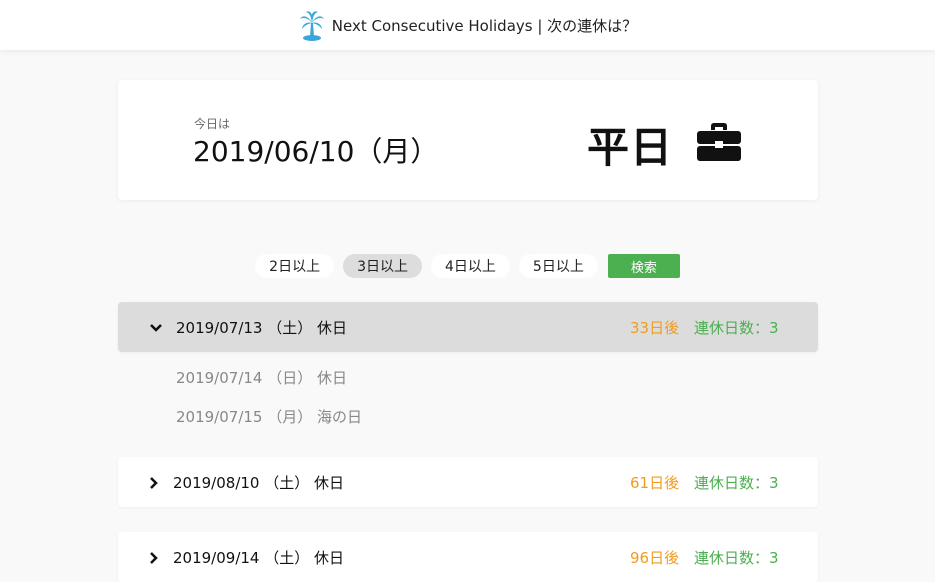  I want to click on briefcase-icon, so click(719, 142).